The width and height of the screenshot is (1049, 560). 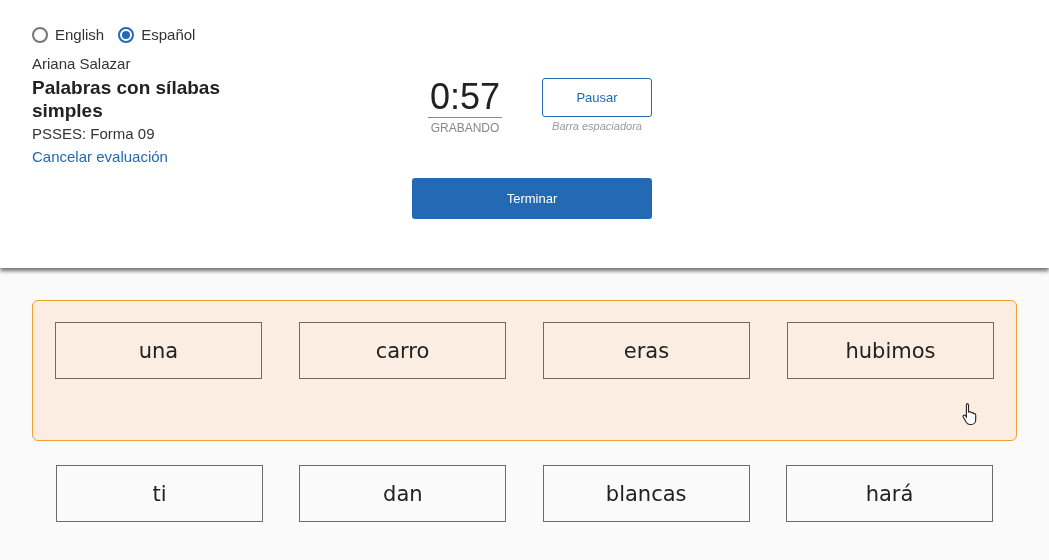 I want to click on timer: 0:57, so click(x=465, y=98).